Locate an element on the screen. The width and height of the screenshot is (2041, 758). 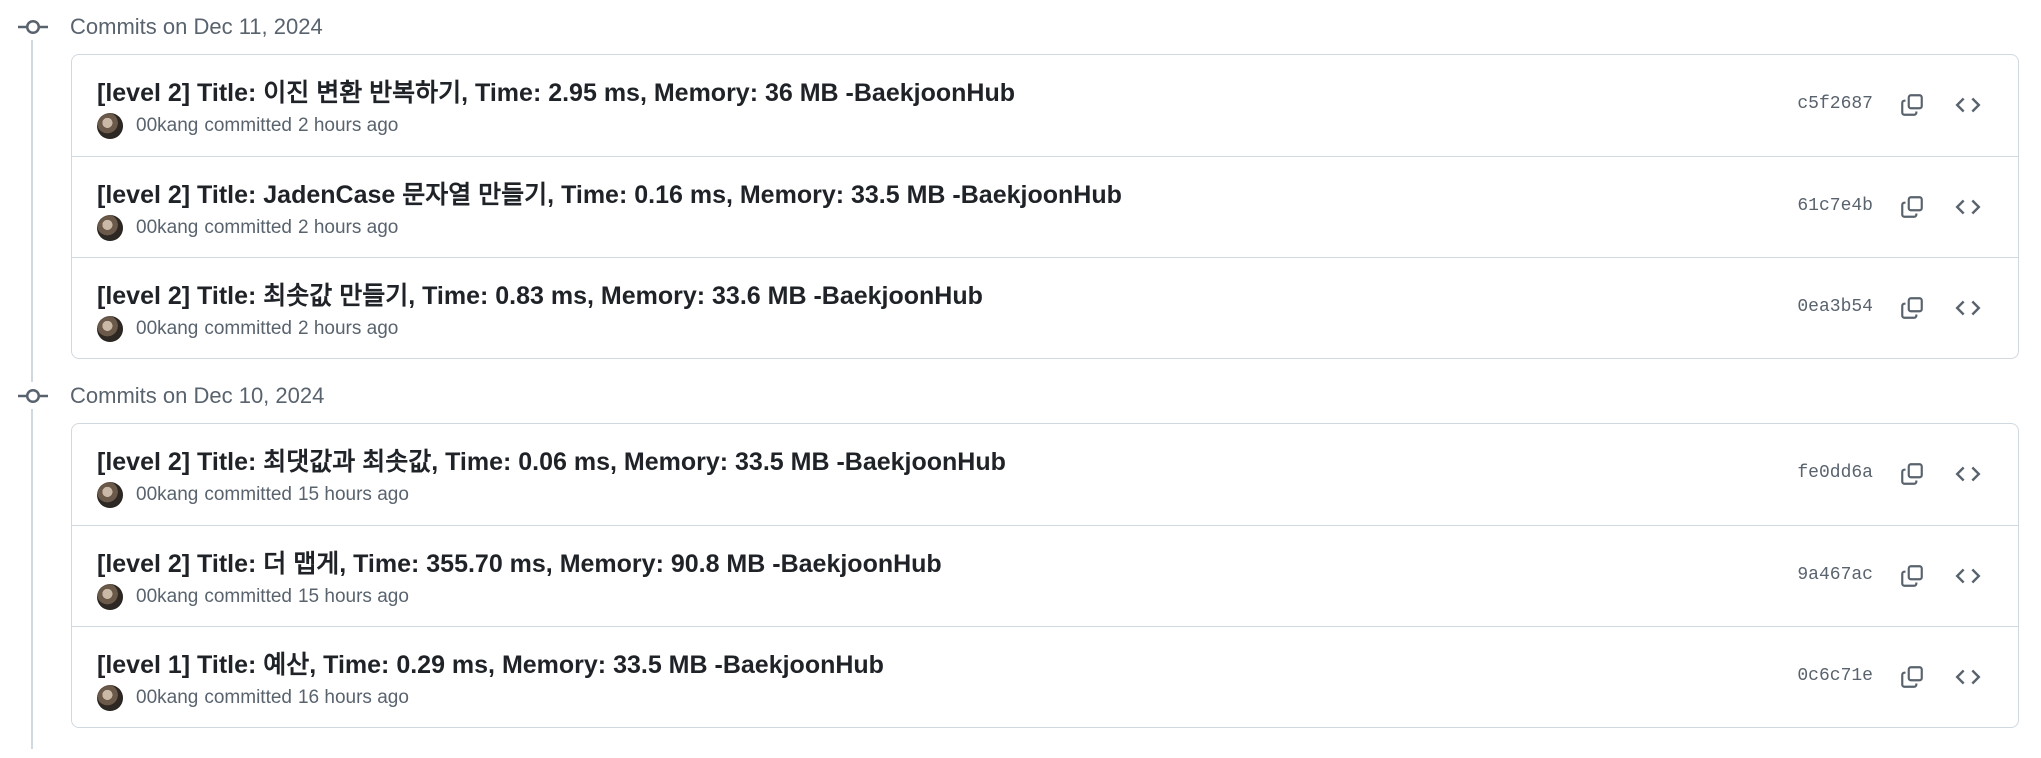
commit-meta: 00kang committed 16 hours ago is located at coordinates (253, 698).